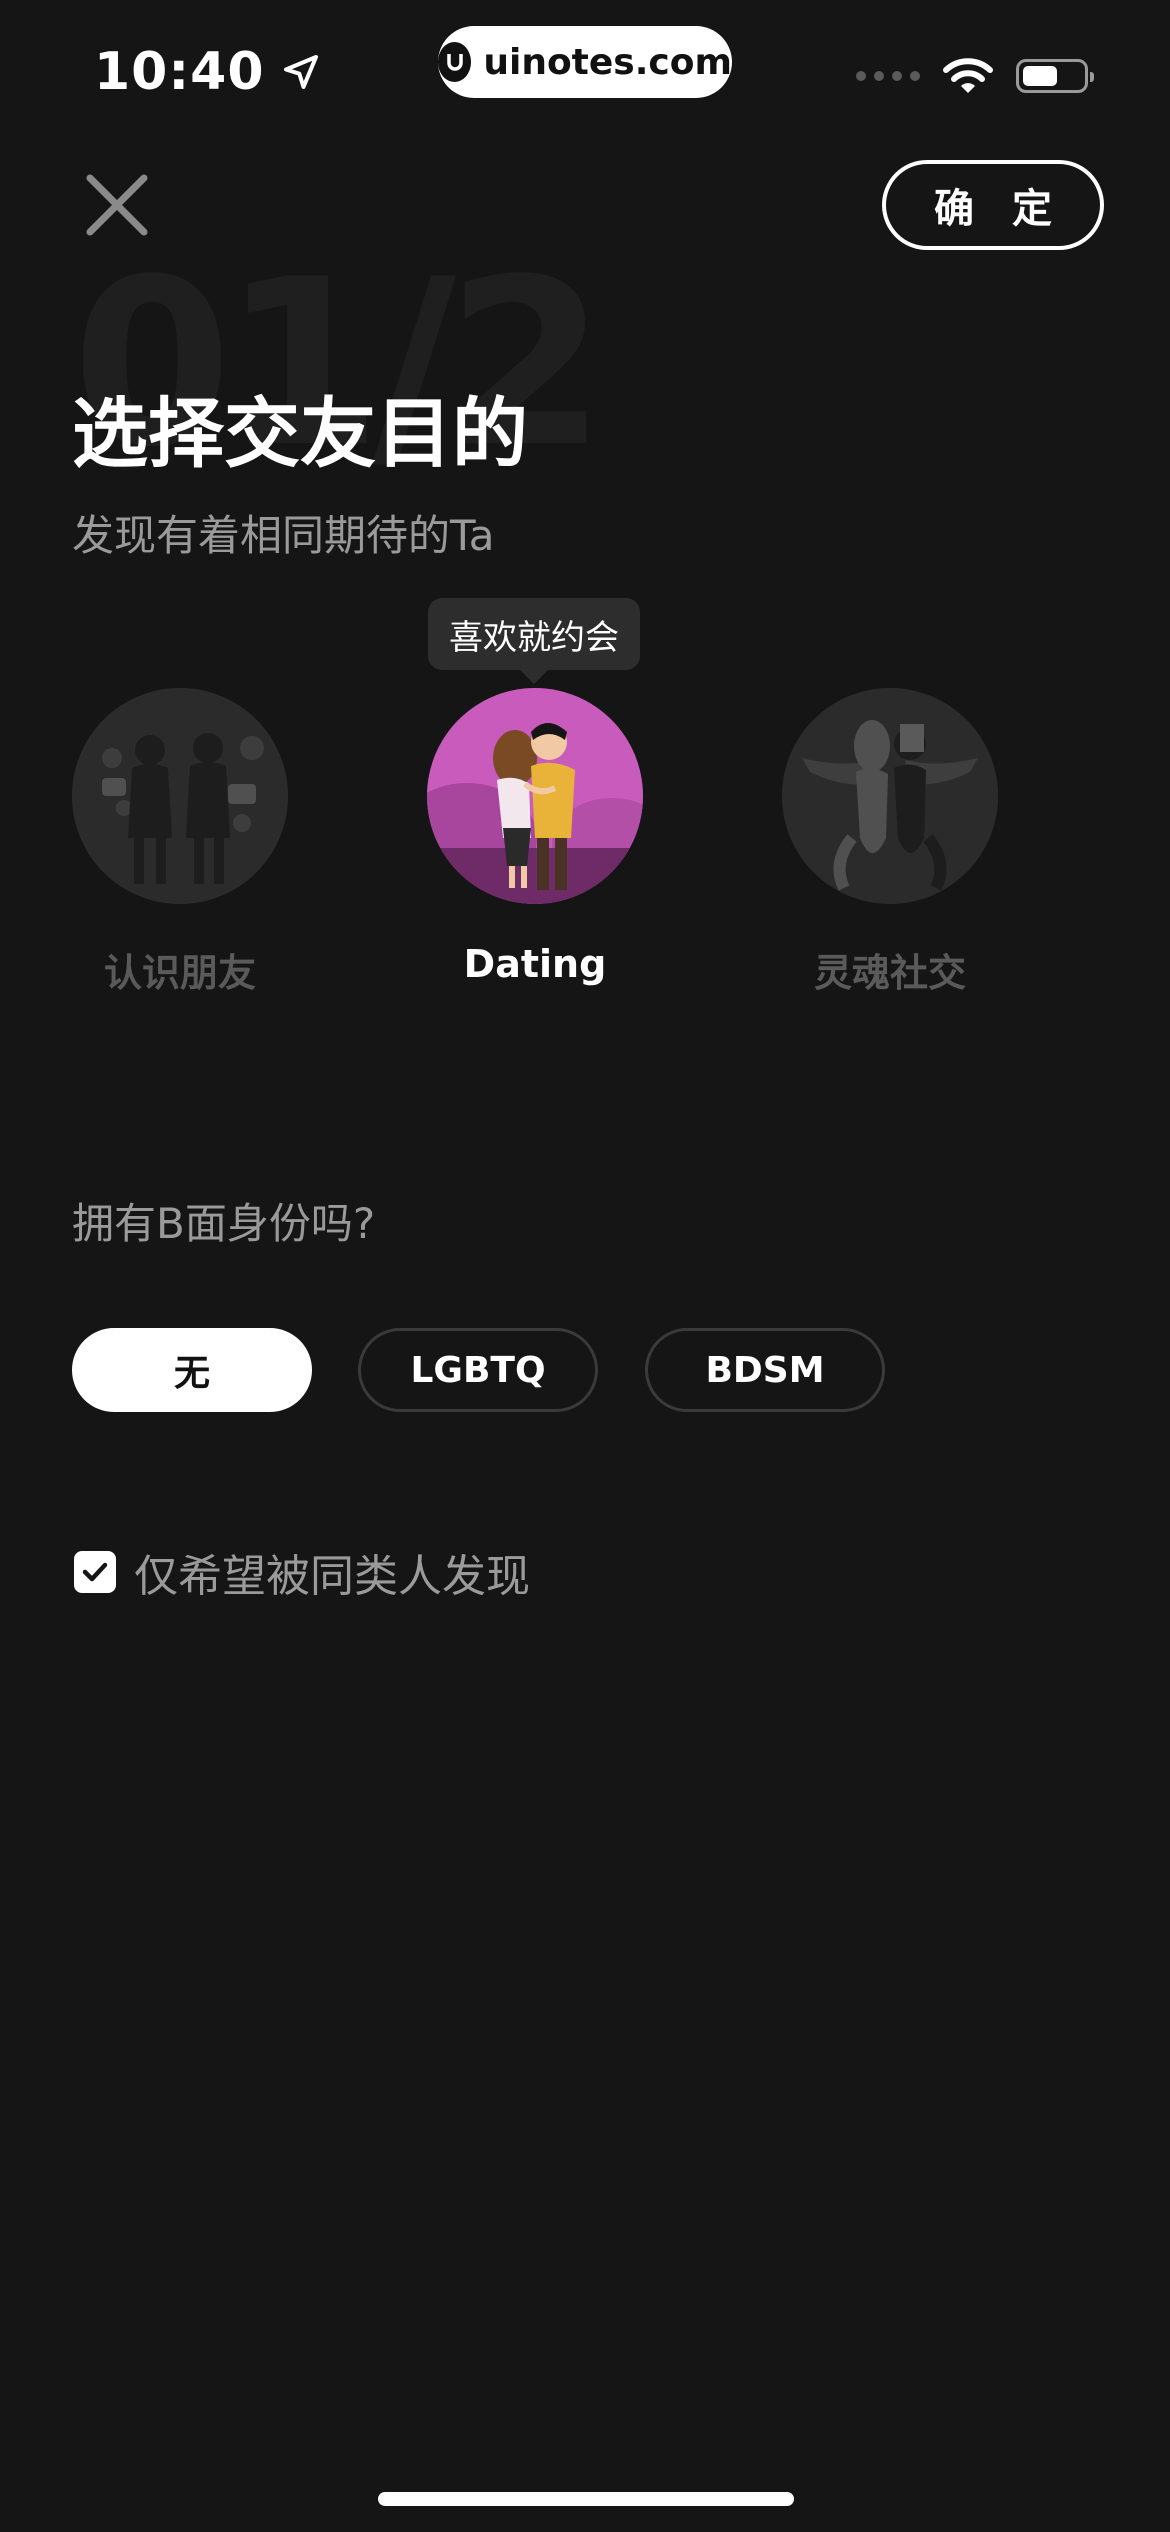  I want to click on site-logo-icon, so click(455, 62).